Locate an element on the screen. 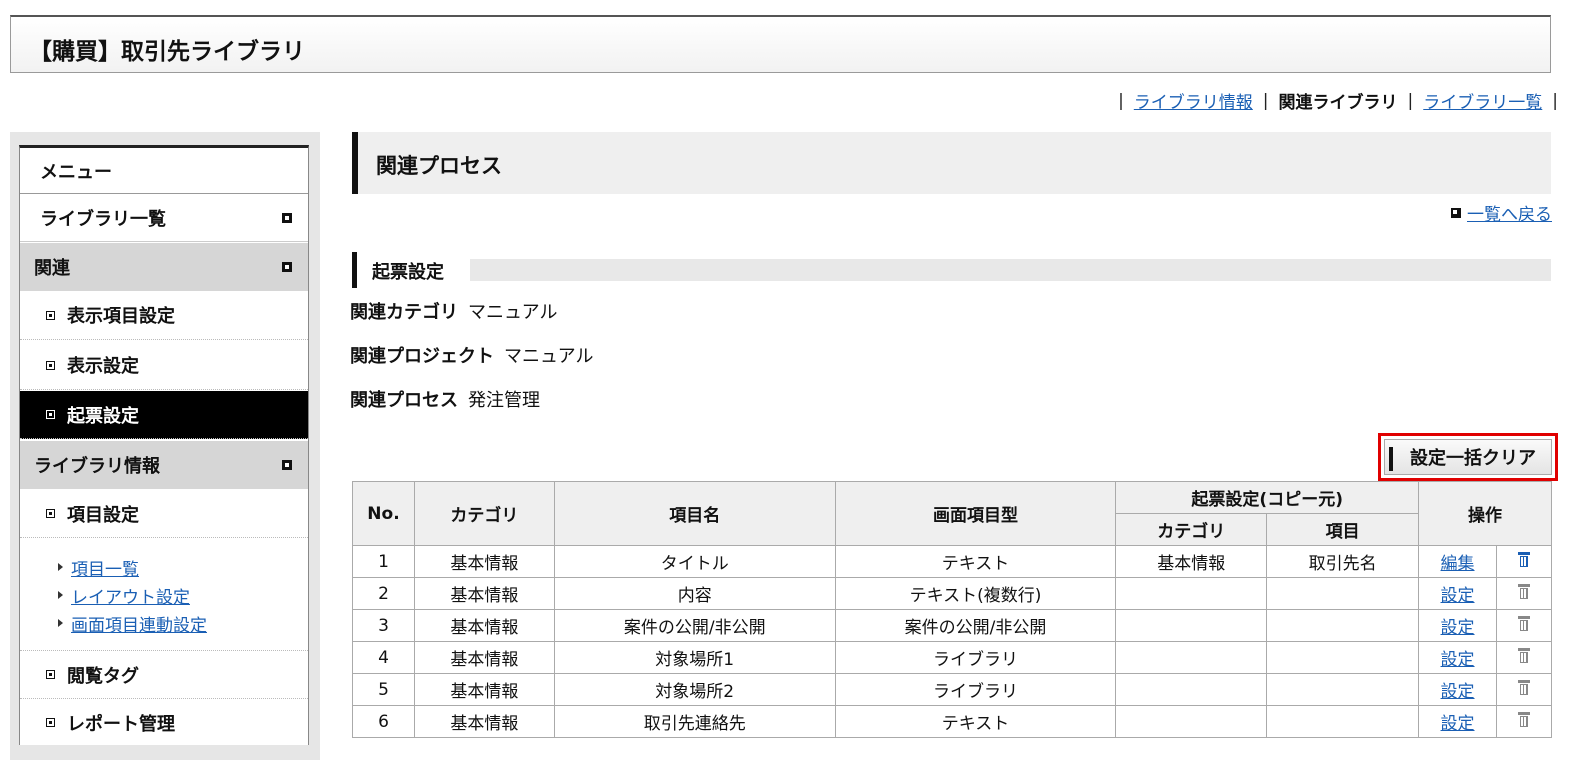  edit-link: 編集 is located at coordinates (1458, 564).